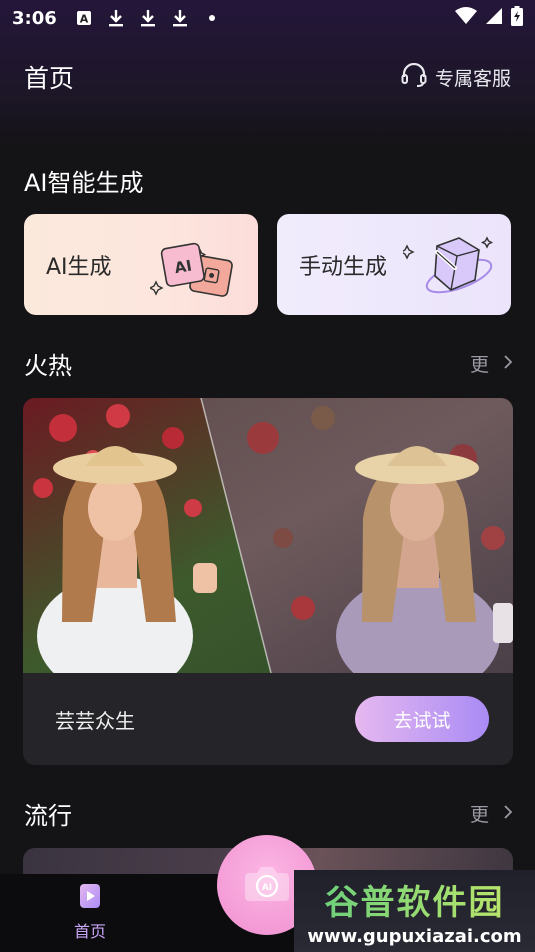 Image resolution: width=535 pixels, height=952 pixels. Describe the element at coordinates (267, 18) in the screenshot. I see `status-bar: 3:06 A` at that location.